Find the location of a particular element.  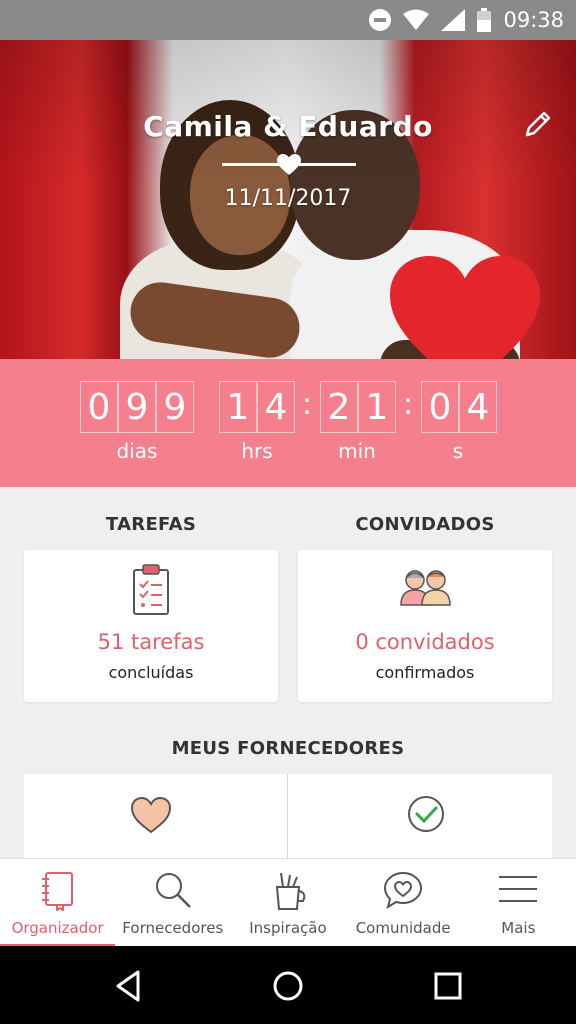

hero-divider is located at coordinates (289, 165).